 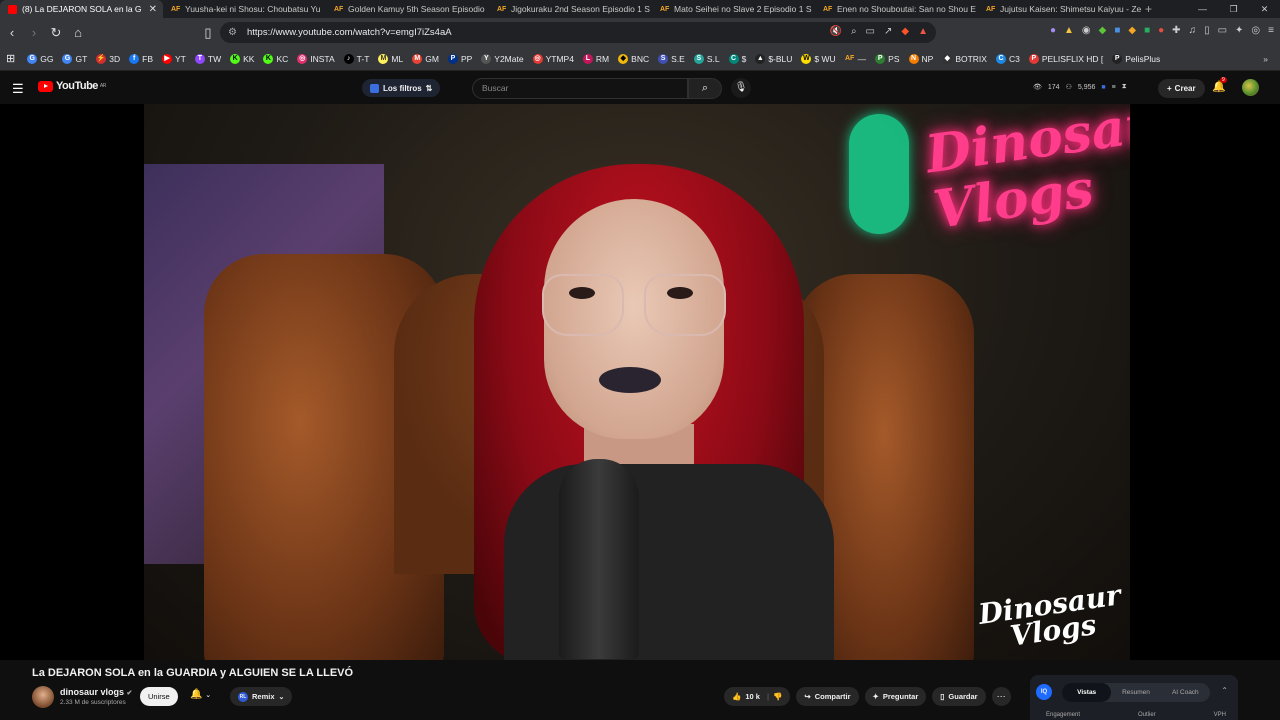 I want to click on share-icon: ↗, so click(x=888, y=31).